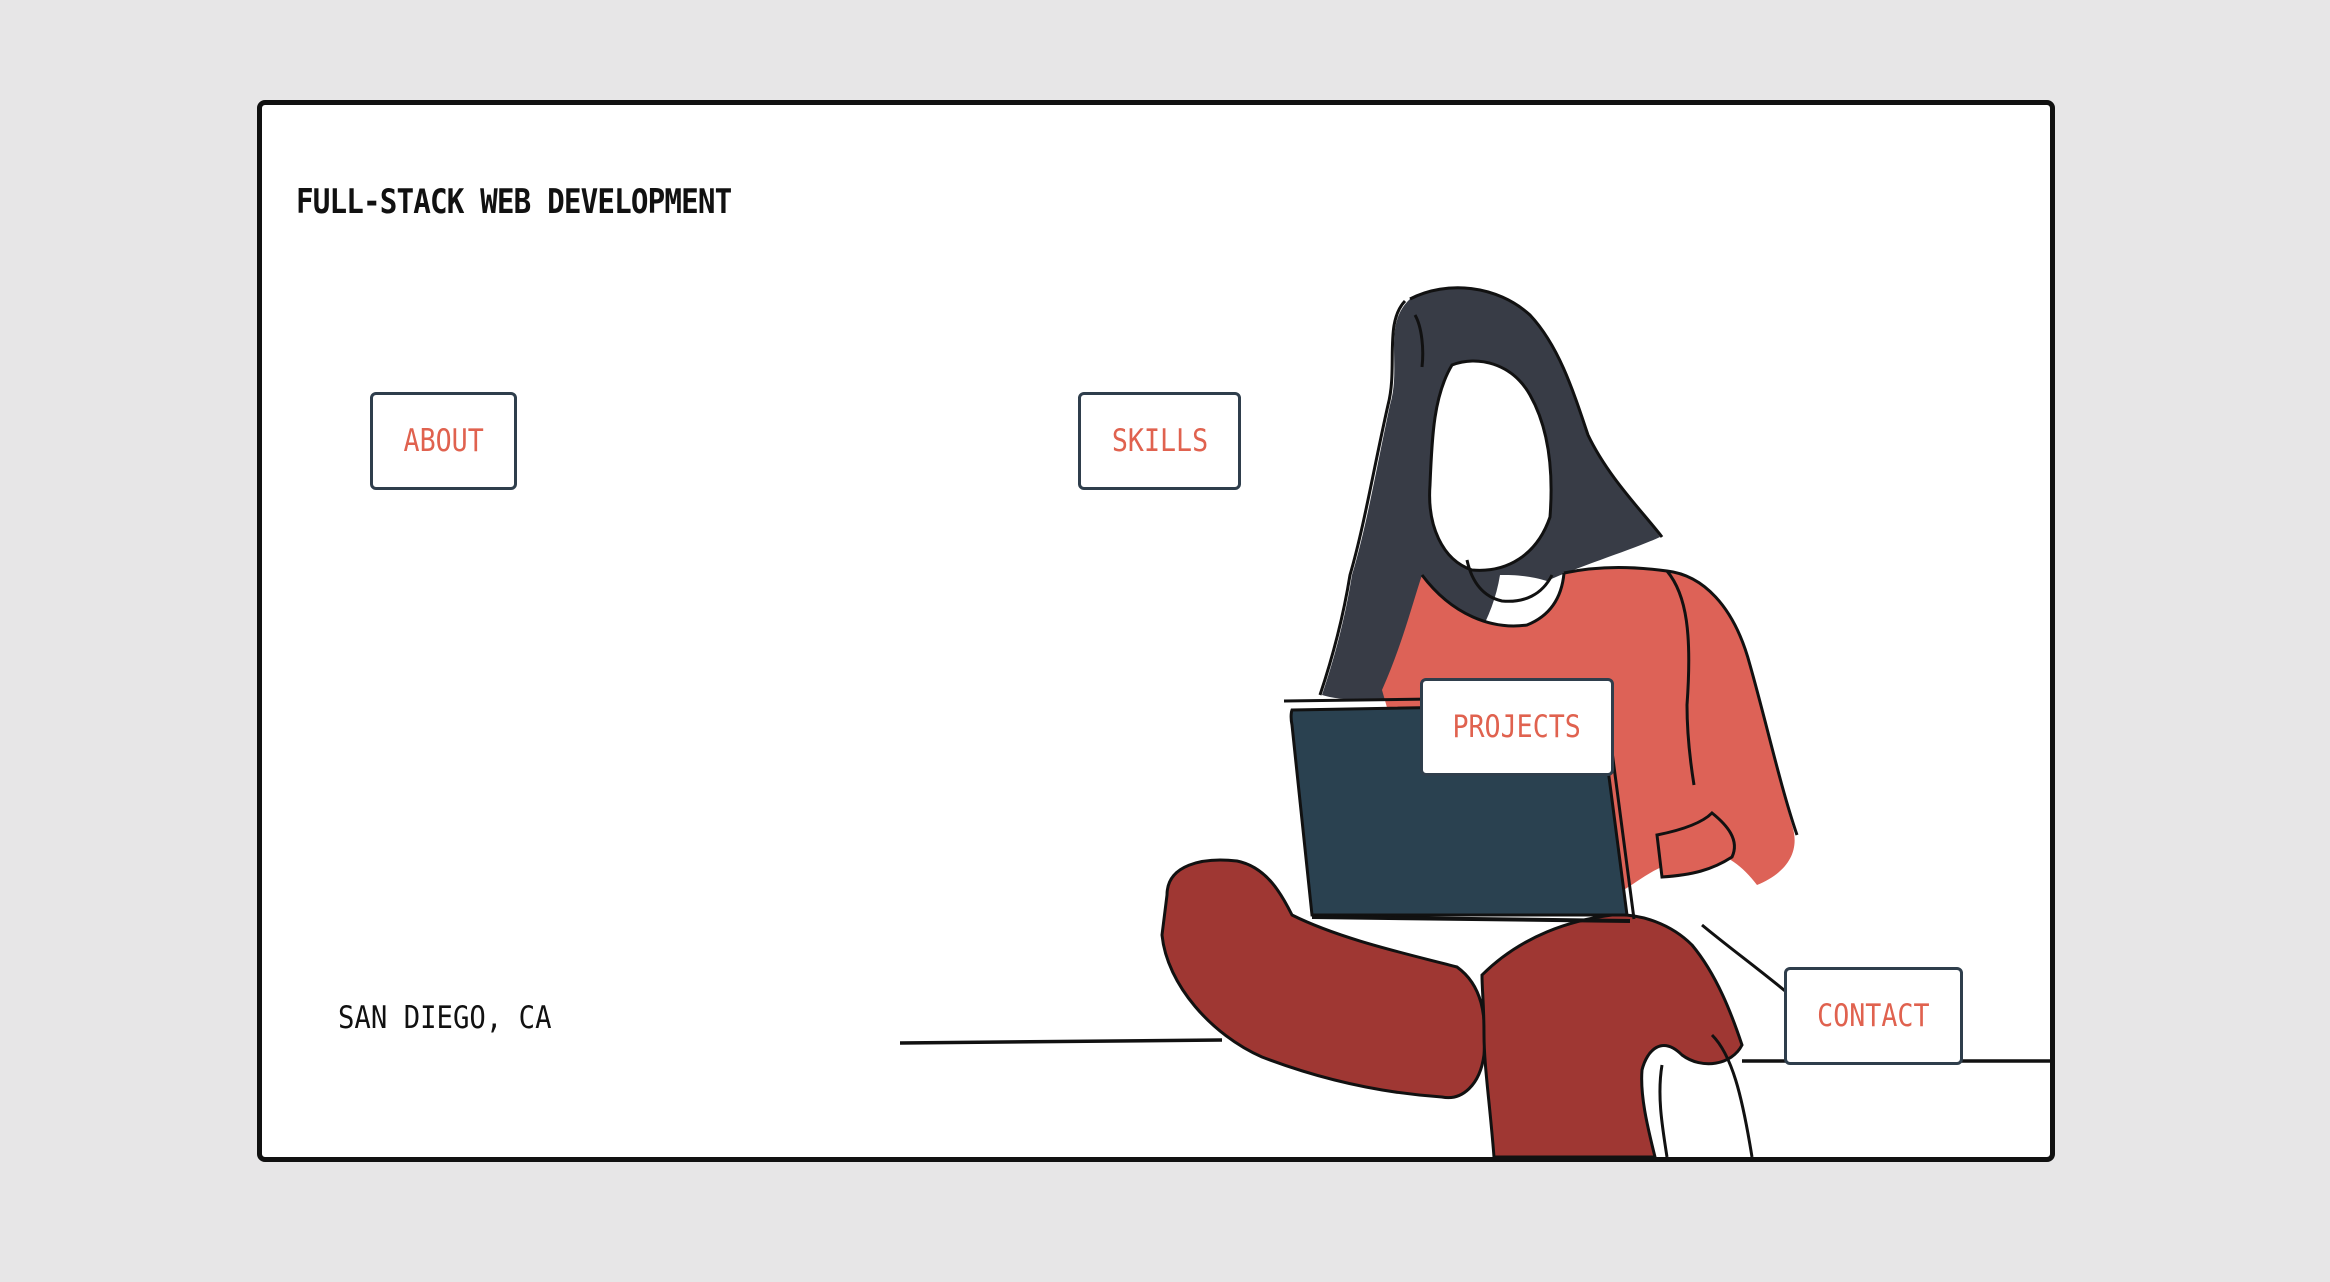 The image size is (2330, 1282). I want to click on location-text: SAN DIEGO, CA, so click(445, 1018).